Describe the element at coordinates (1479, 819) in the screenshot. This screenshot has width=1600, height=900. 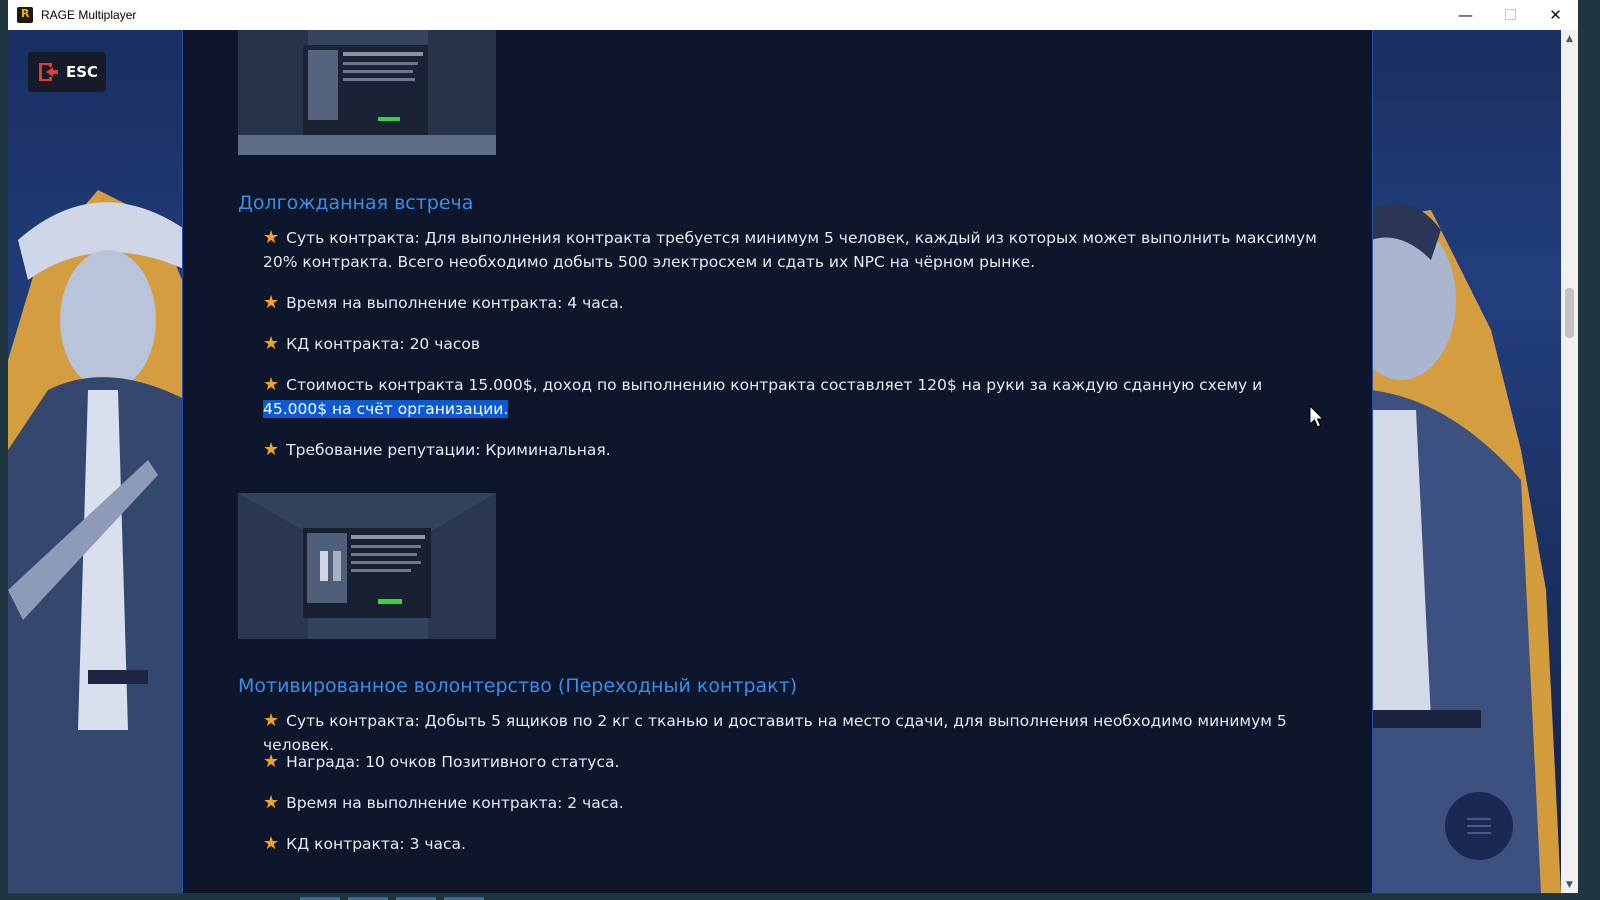
I see `hamburger-icon` at that location.